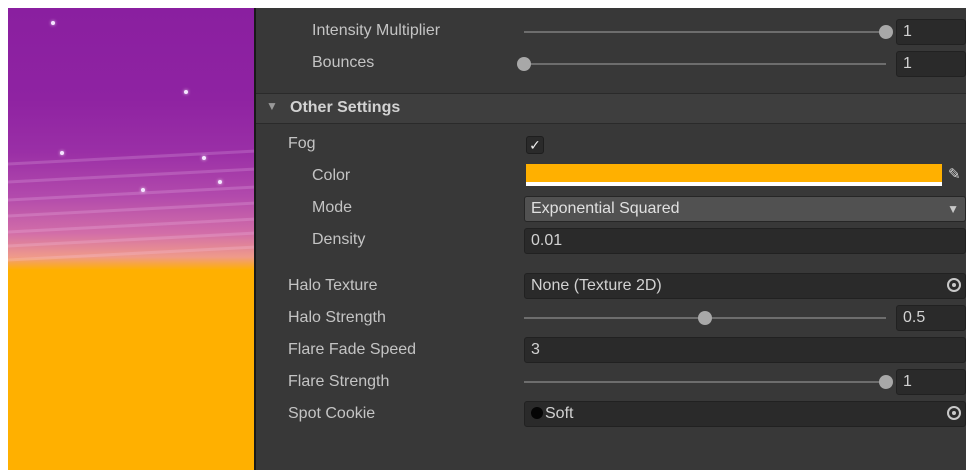 This screenshot has width=966, height=470. What do you see at coordinates (611, 145) in the screenshot?
I see `fog-row: Fog ✓` at bounding box center [611, 145].